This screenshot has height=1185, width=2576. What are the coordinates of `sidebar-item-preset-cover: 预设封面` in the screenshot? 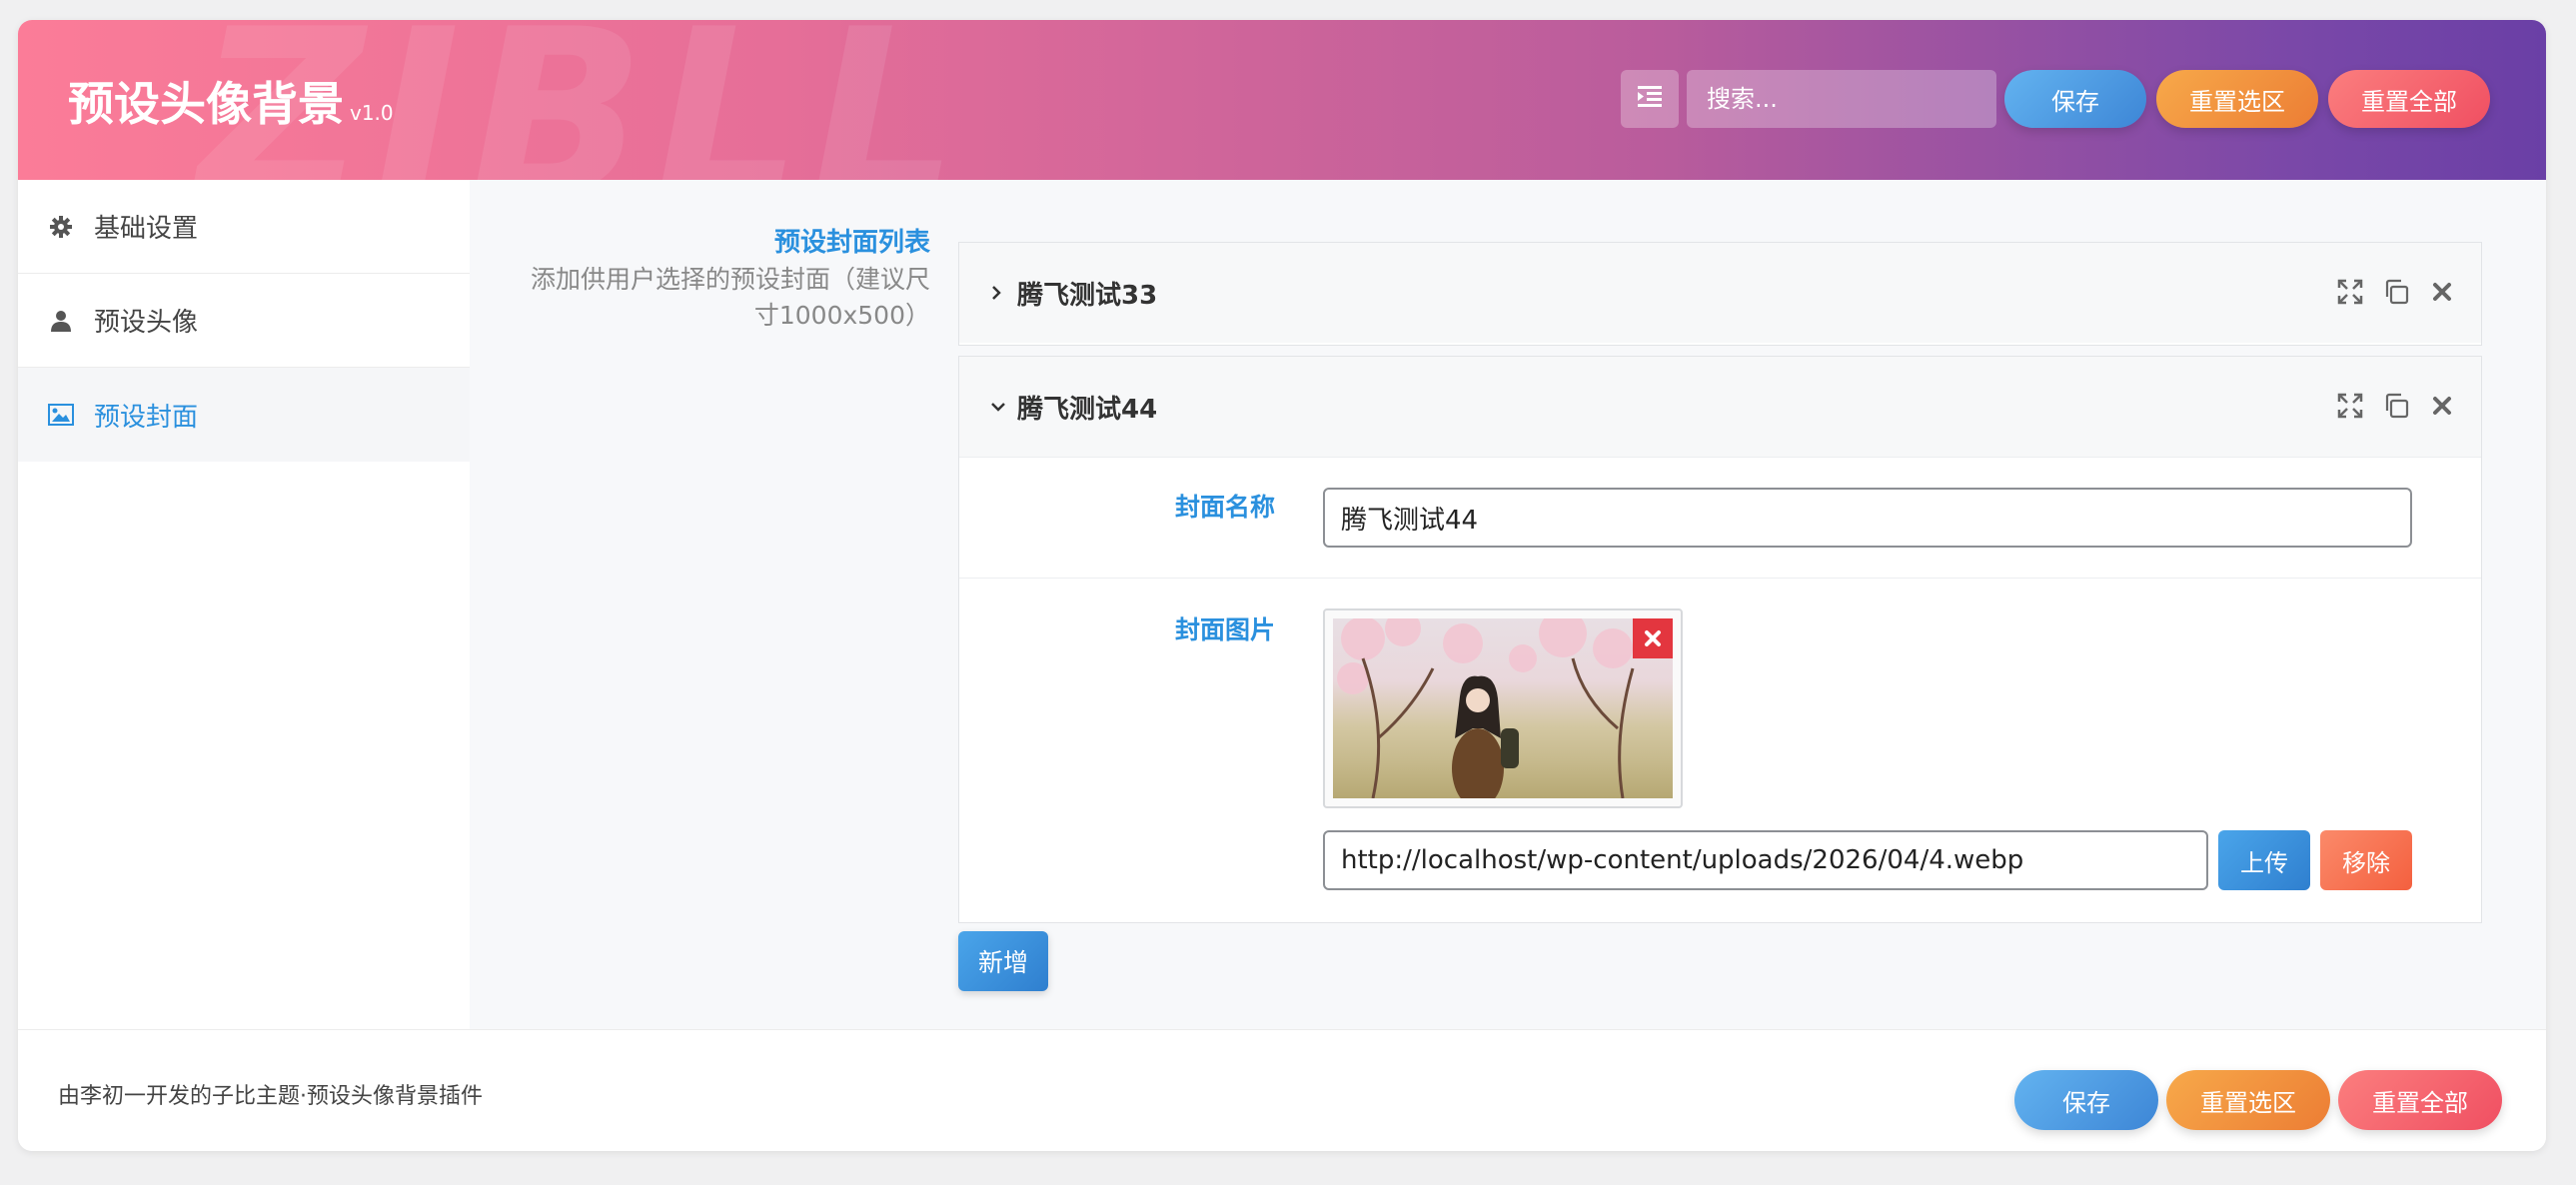 It's located at (244, 415).